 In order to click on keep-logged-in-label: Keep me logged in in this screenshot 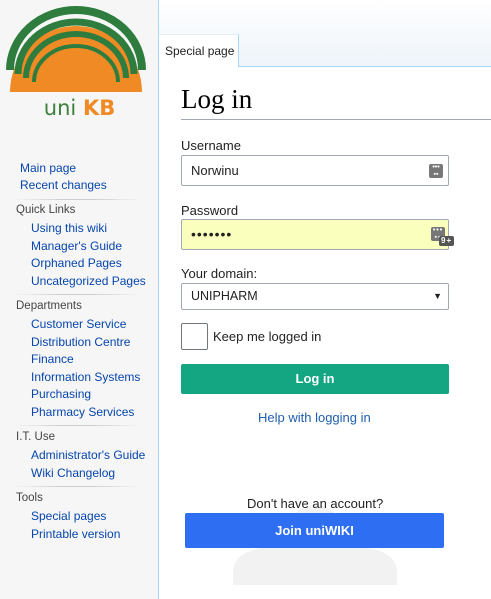, I will do `click(267, 336)`.